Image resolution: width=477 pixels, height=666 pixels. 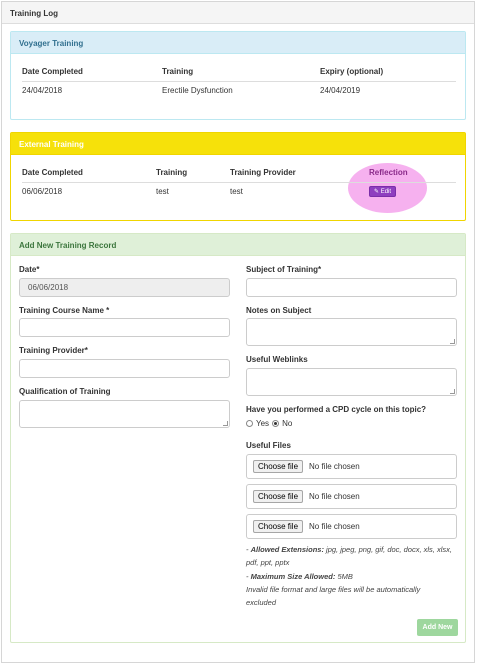 I want to click on table-cell: ✎ Edit, so click(x=412, y=191).